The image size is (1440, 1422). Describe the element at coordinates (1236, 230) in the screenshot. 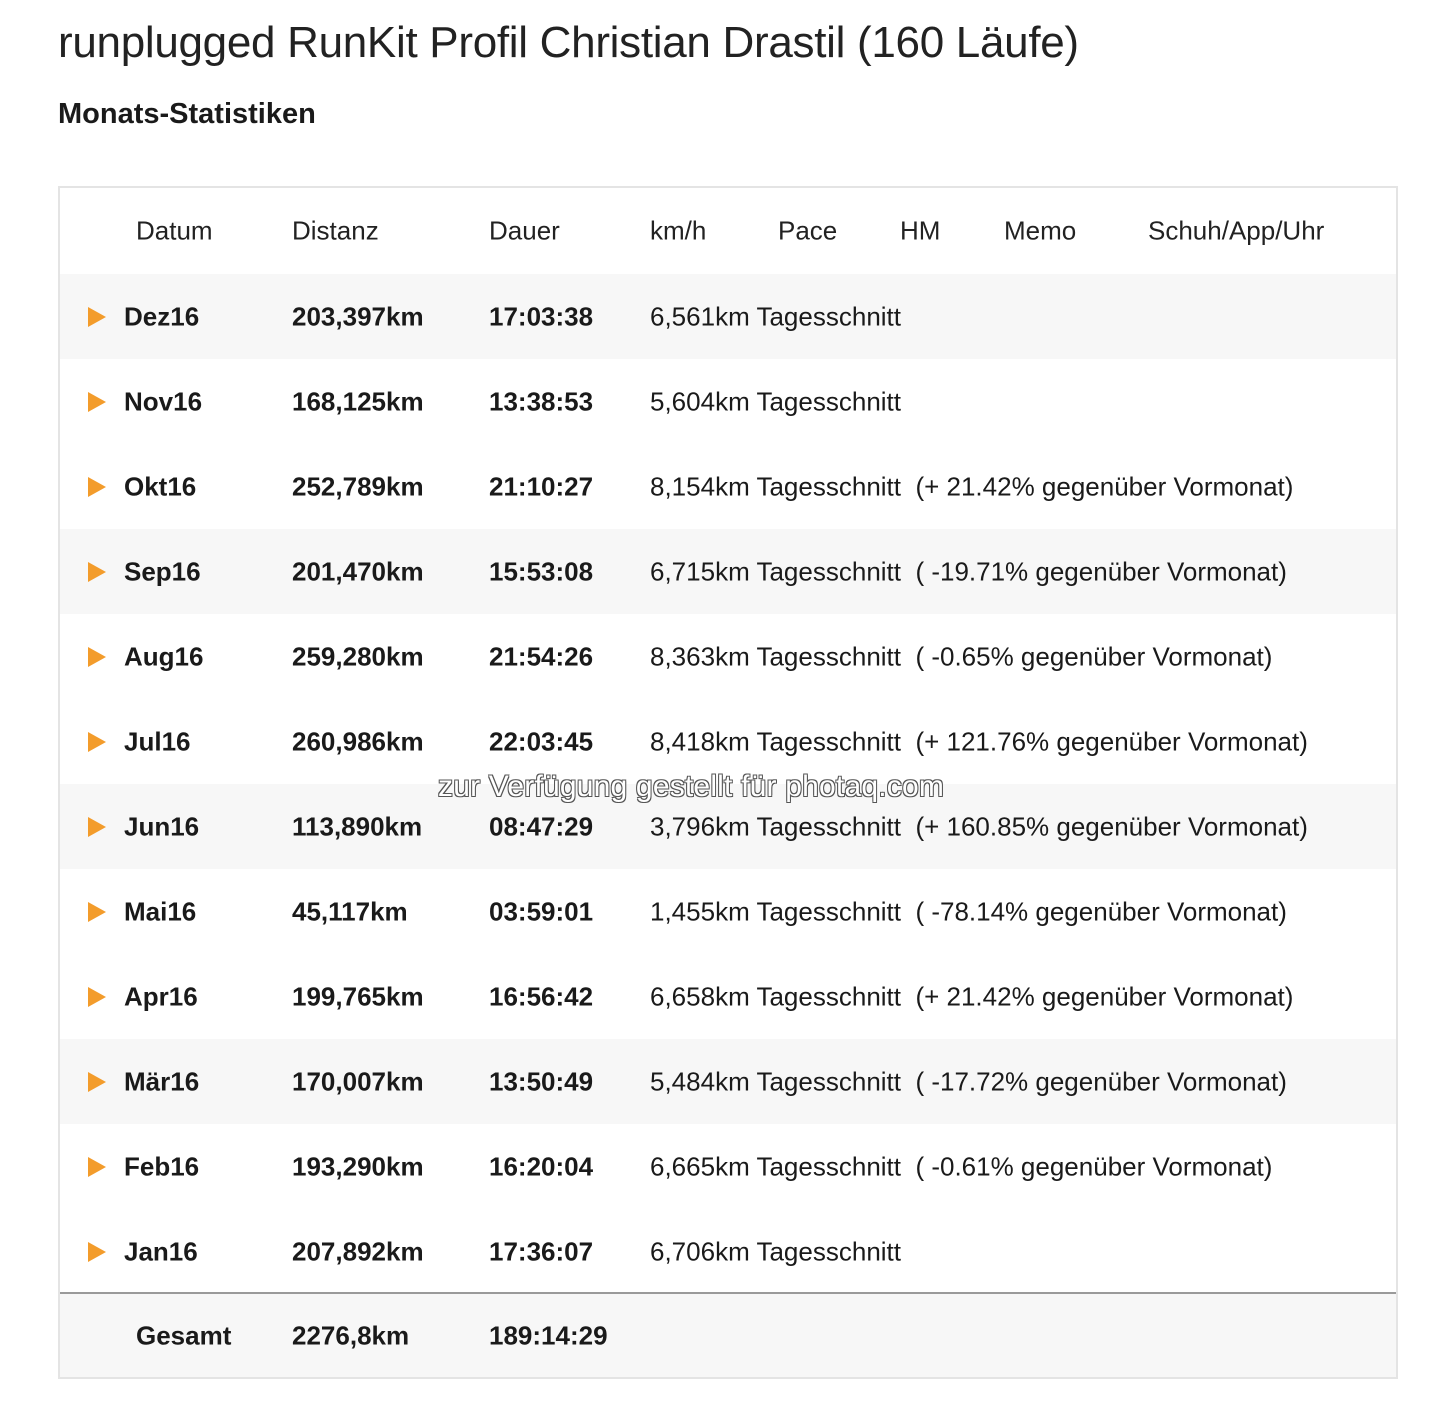

I see `column-header-schuh-app-uhr: Schuh/App/Uhr` at that location.